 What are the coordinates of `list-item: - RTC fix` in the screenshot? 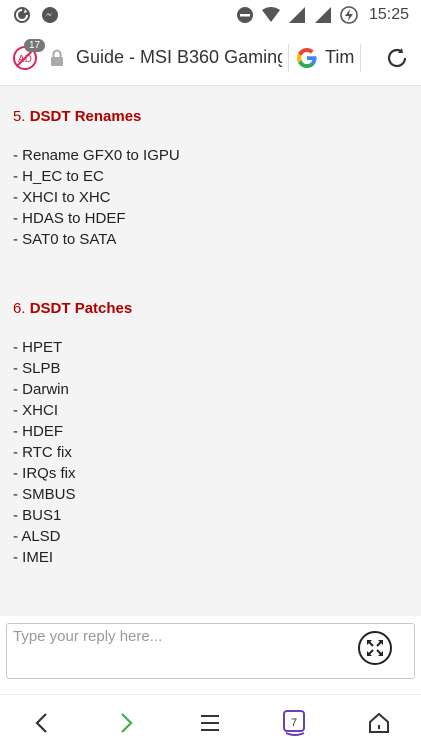 It's located at (42, 452).